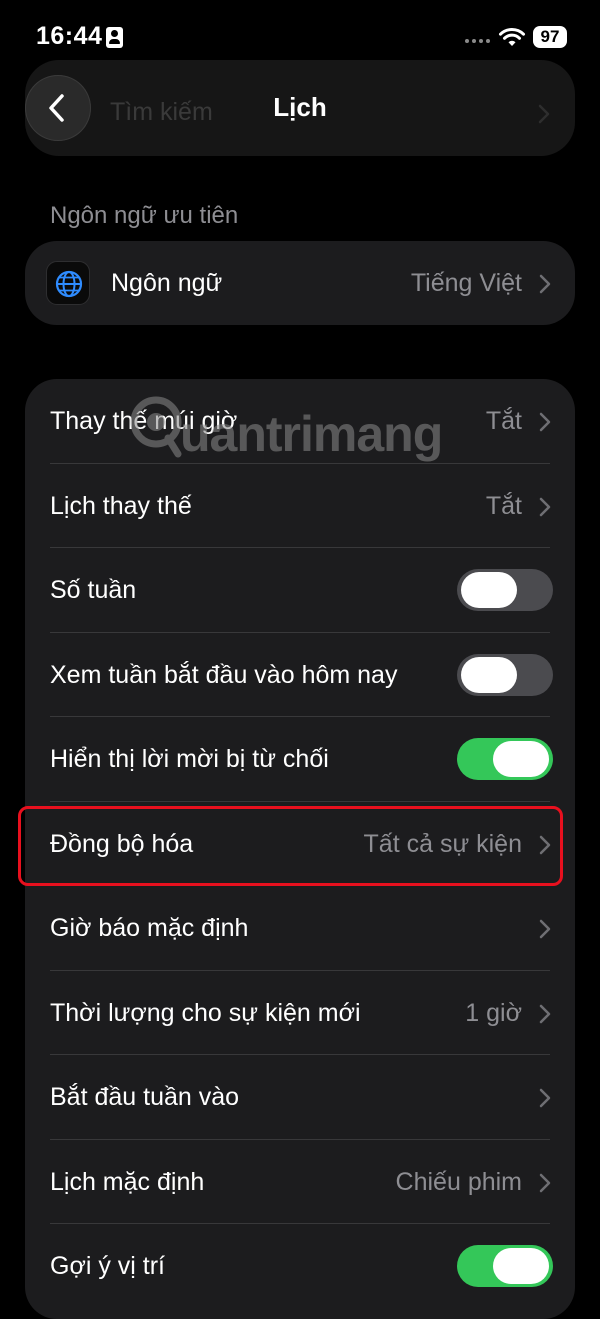  I want to click on settings-row: Gợi ý vị trí, so click(300, 1266).